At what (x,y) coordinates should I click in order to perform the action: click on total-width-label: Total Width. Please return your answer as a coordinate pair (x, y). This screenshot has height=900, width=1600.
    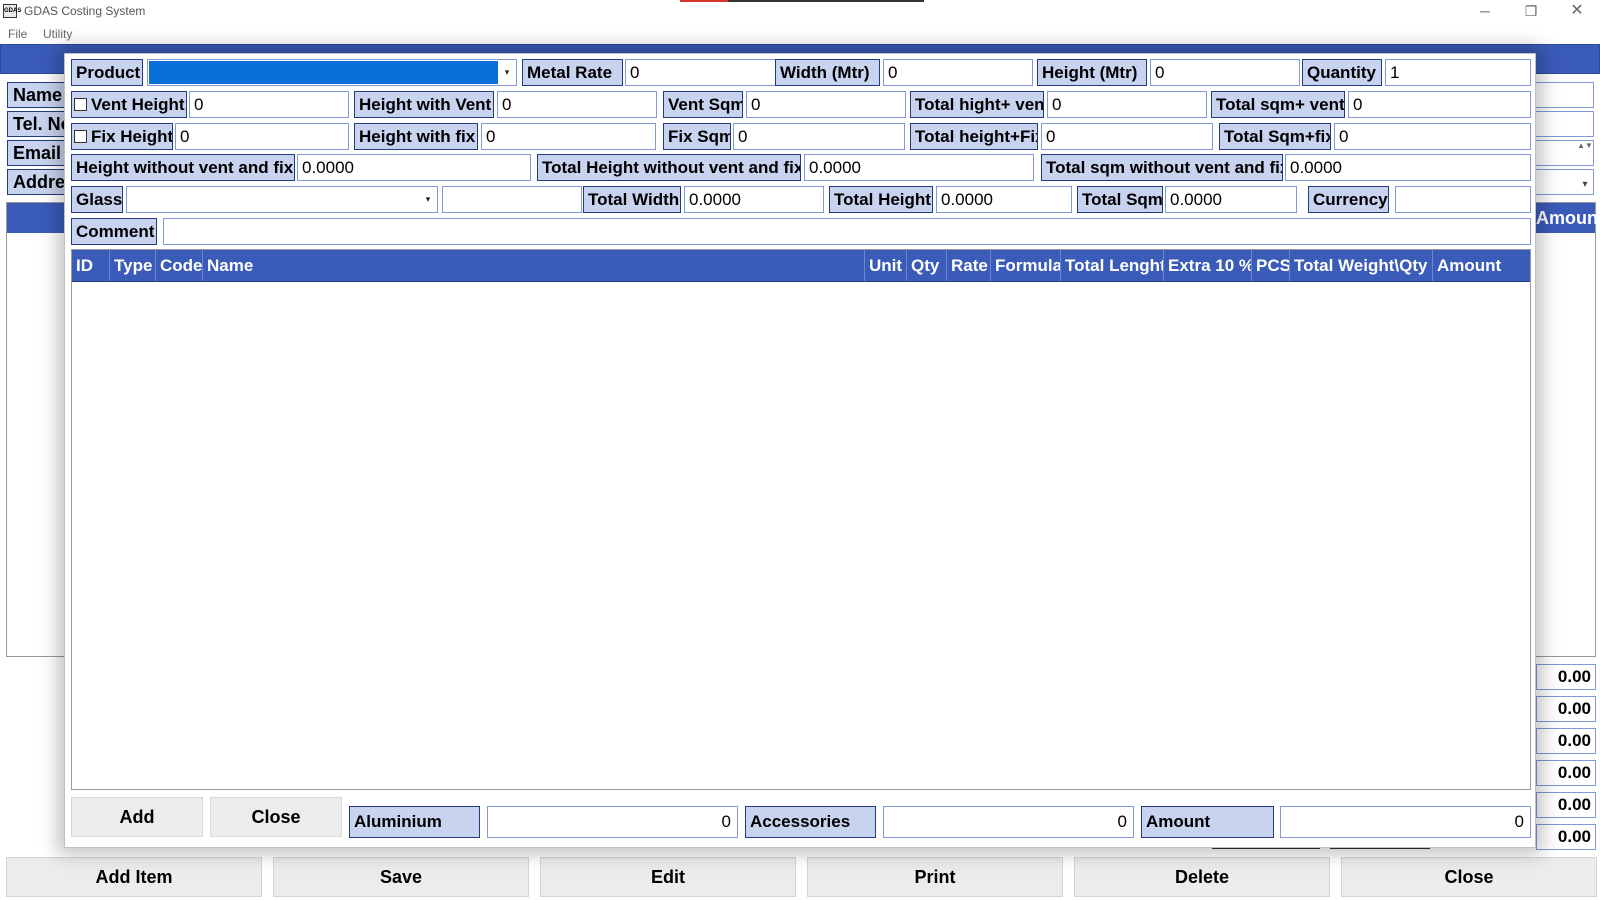
    Looking at the image, I should click on (632, 199).